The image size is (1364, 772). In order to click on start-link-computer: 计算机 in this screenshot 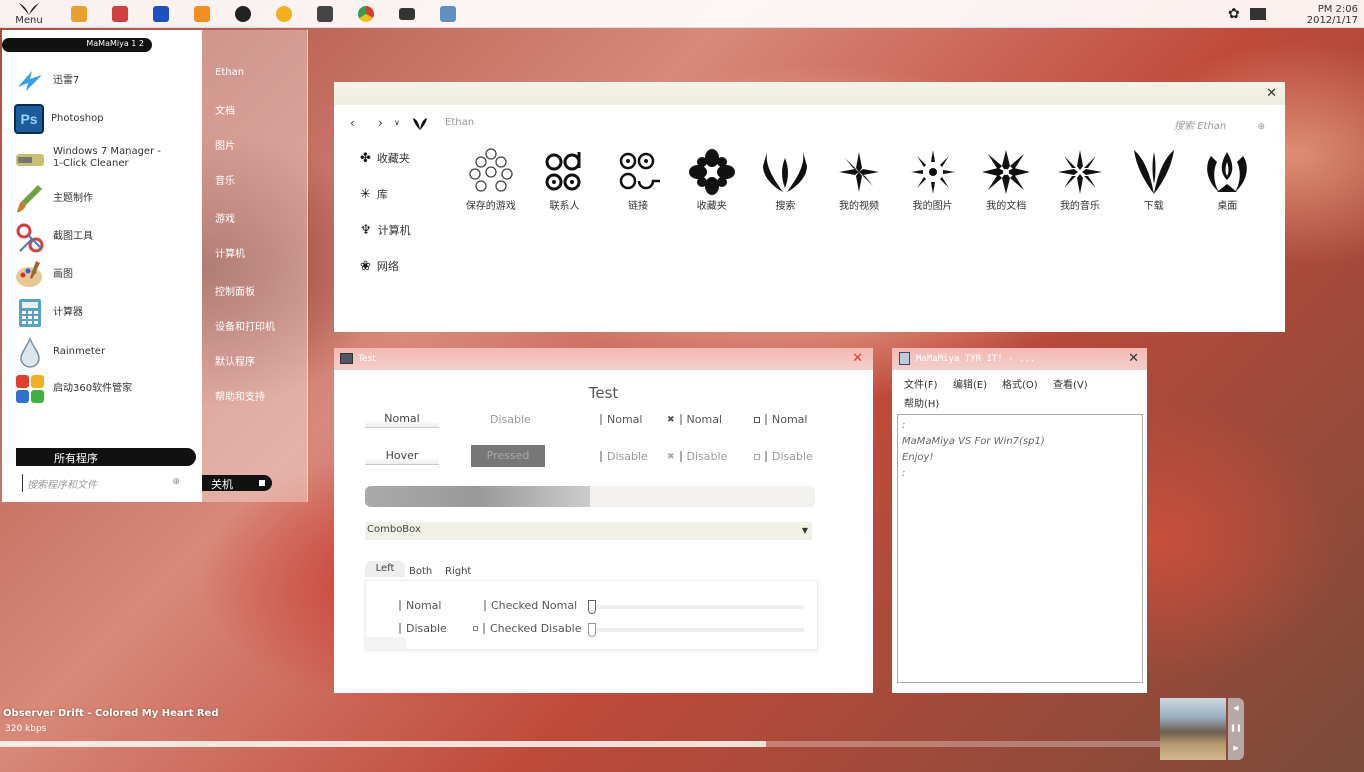, I will do `click(230, 252)`.